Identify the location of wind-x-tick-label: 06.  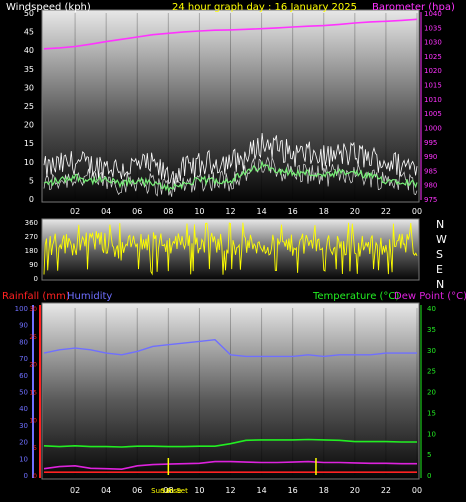
(137, 211).